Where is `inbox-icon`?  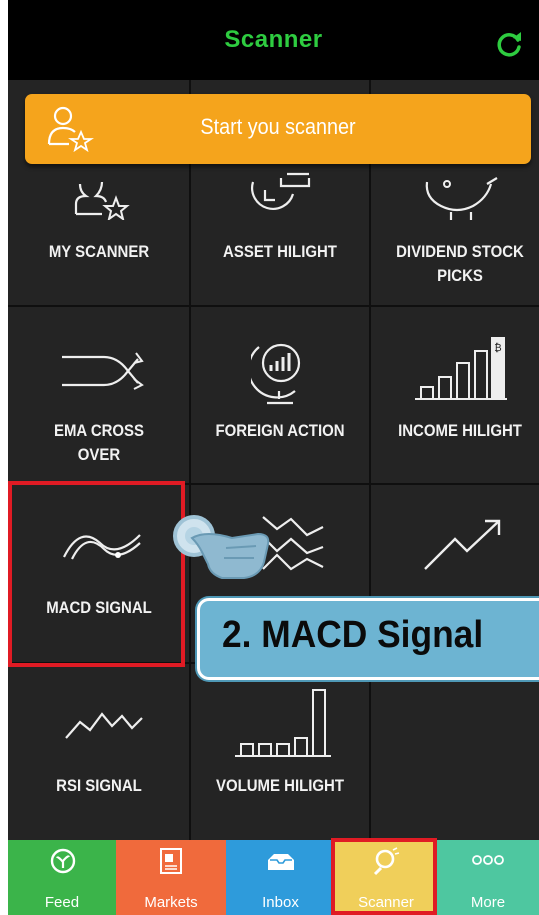 inbox-icon is located at coordinates (281, 862).